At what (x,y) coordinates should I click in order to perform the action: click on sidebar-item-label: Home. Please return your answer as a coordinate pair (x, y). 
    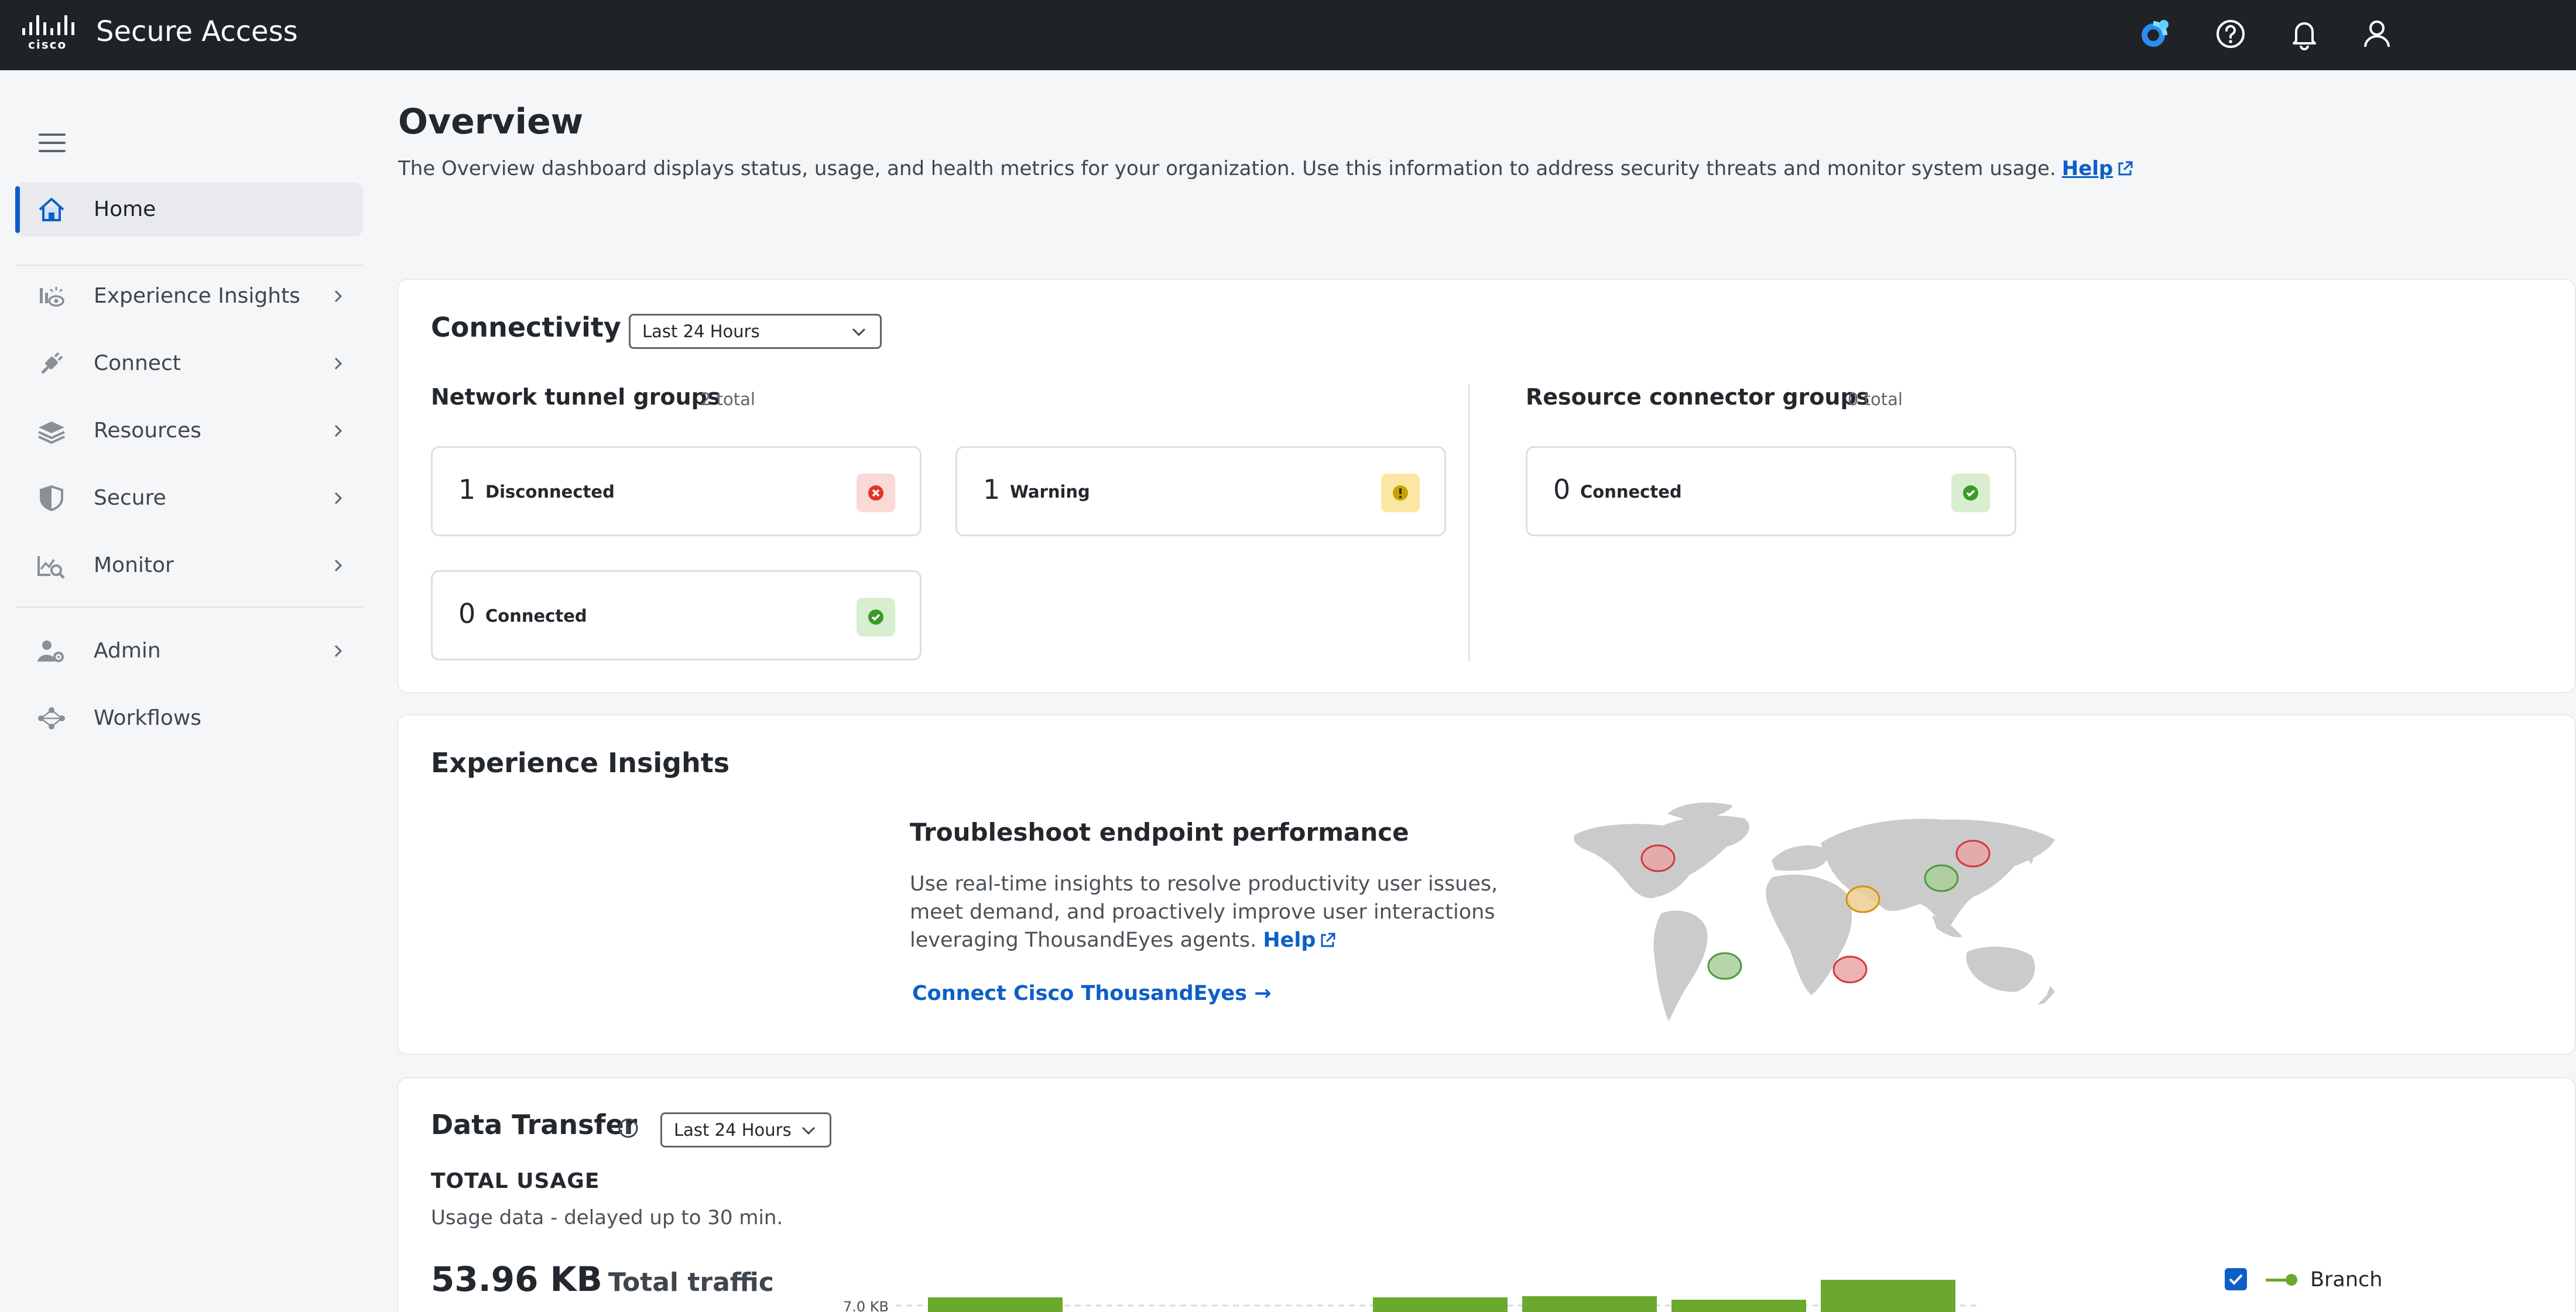
    Looking at the image, I should click on (125, 209).